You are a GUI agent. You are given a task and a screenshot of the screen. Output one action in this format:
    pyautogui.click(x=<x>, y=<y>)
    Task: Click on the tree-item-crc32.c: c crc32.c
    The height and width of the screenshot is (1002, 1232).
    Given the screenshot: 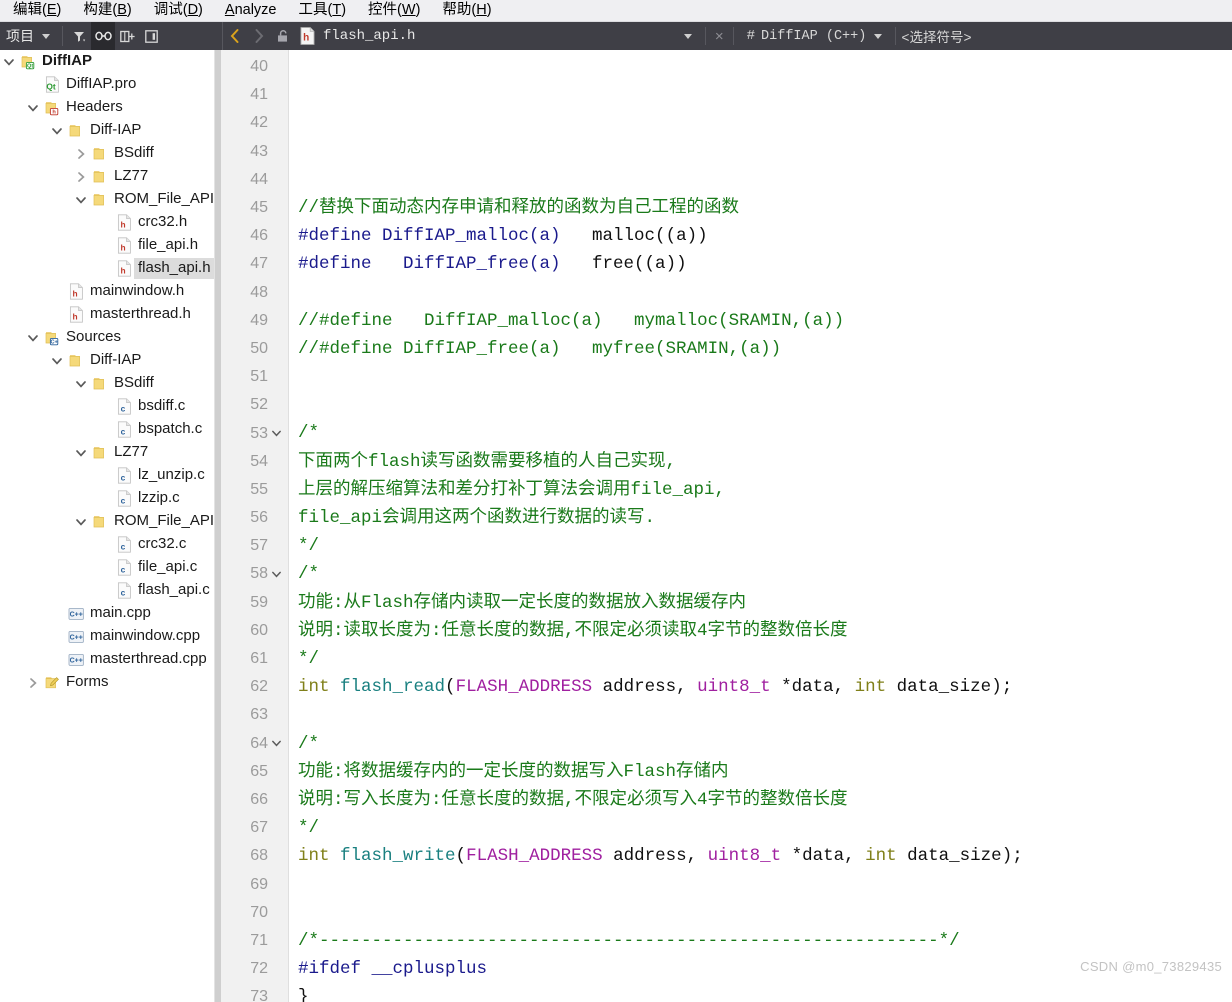 What is the action you would take?
    pyautogui.click(x=110, y=544)
    